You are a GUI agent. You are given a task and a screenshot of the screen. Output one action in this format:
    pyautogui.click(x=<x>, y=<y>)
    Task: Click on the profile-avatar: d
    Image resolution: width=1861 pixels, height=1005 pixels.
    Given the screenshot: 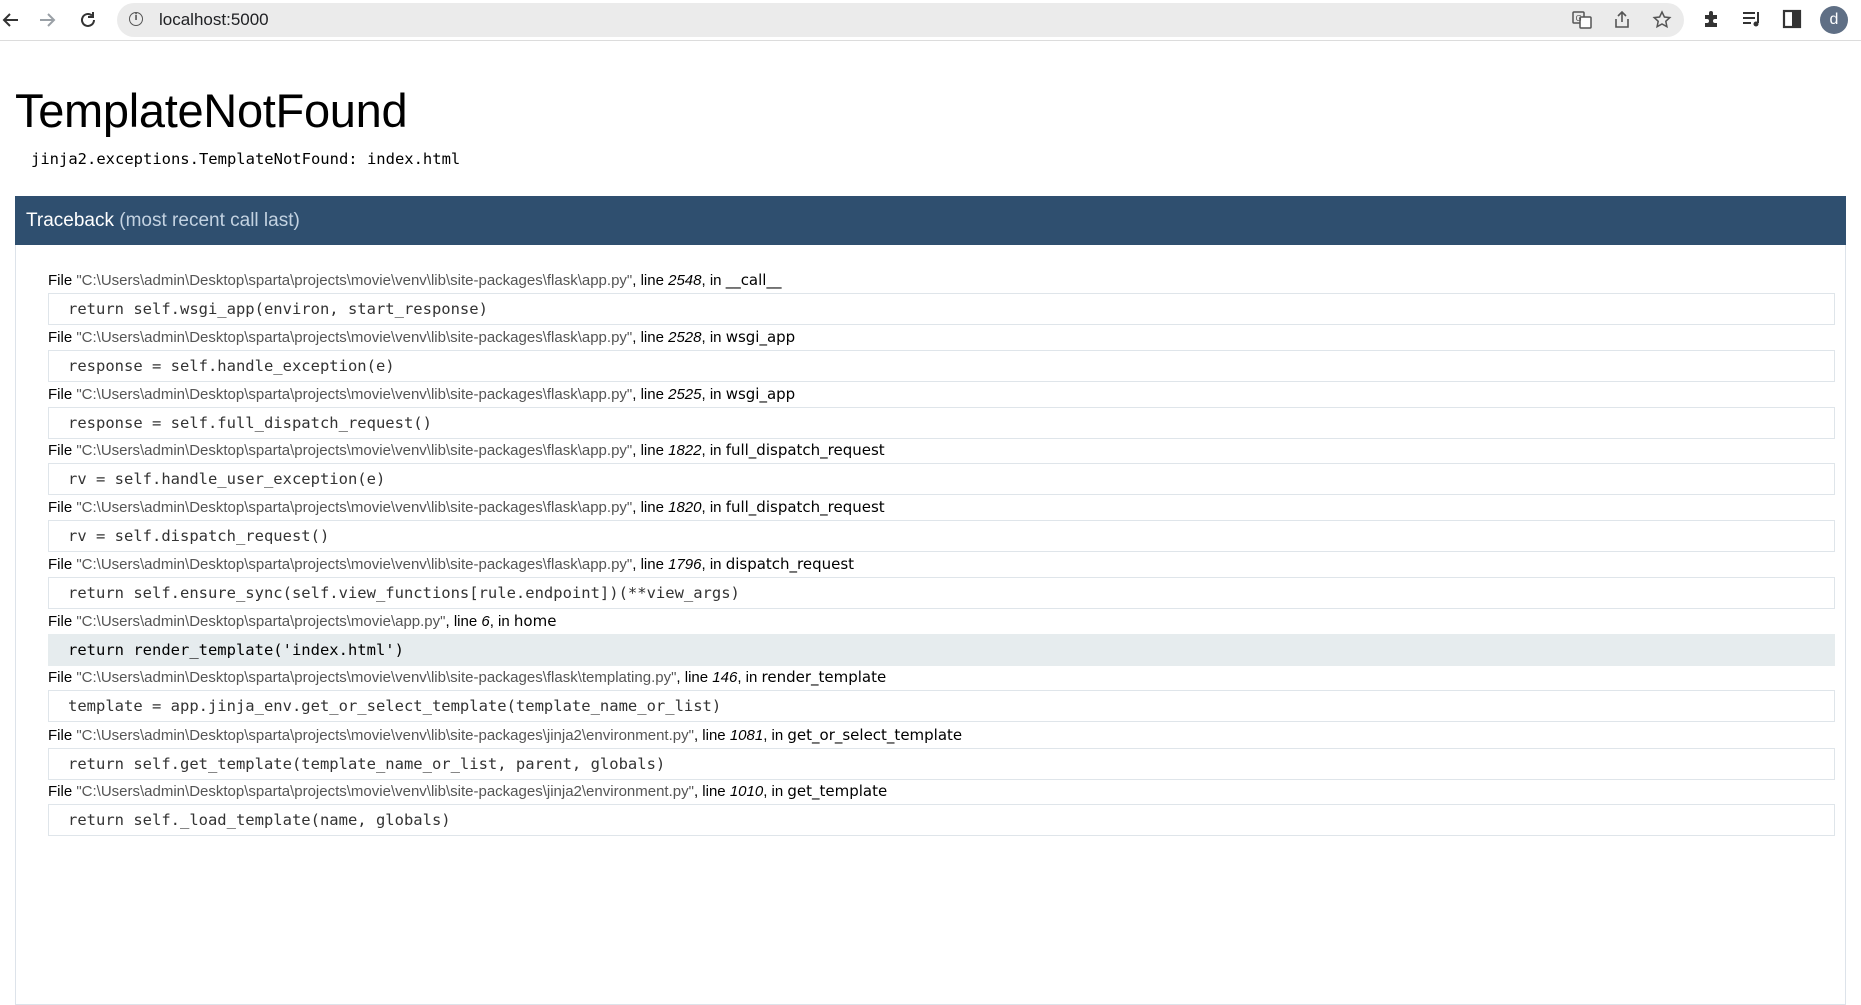 What is the action you would take?
    pyautogui.click(x=1834, y=20)
    